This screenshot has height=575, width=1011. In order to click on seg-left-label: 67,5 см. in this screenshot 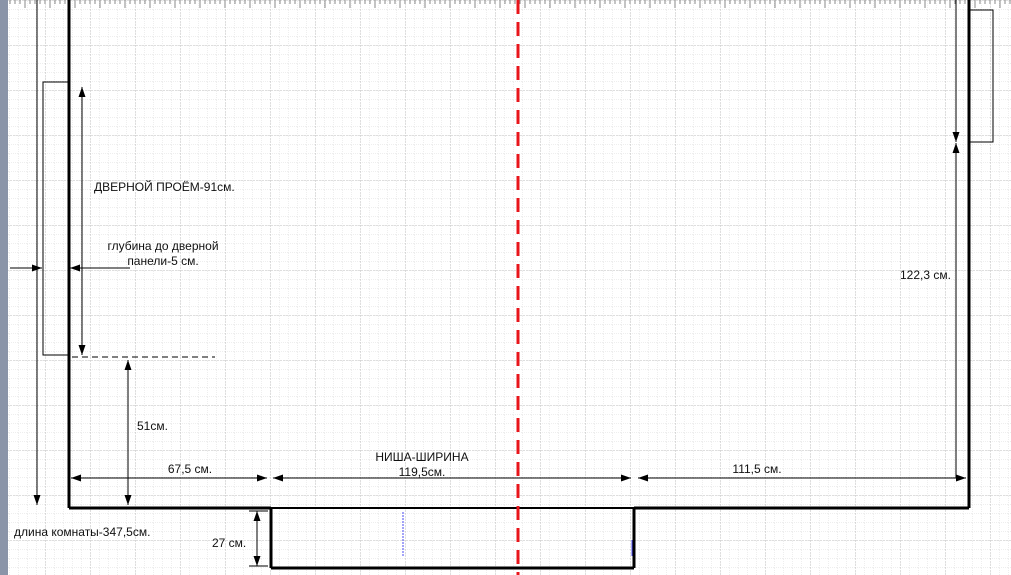, I will do `click(190, 469)`.